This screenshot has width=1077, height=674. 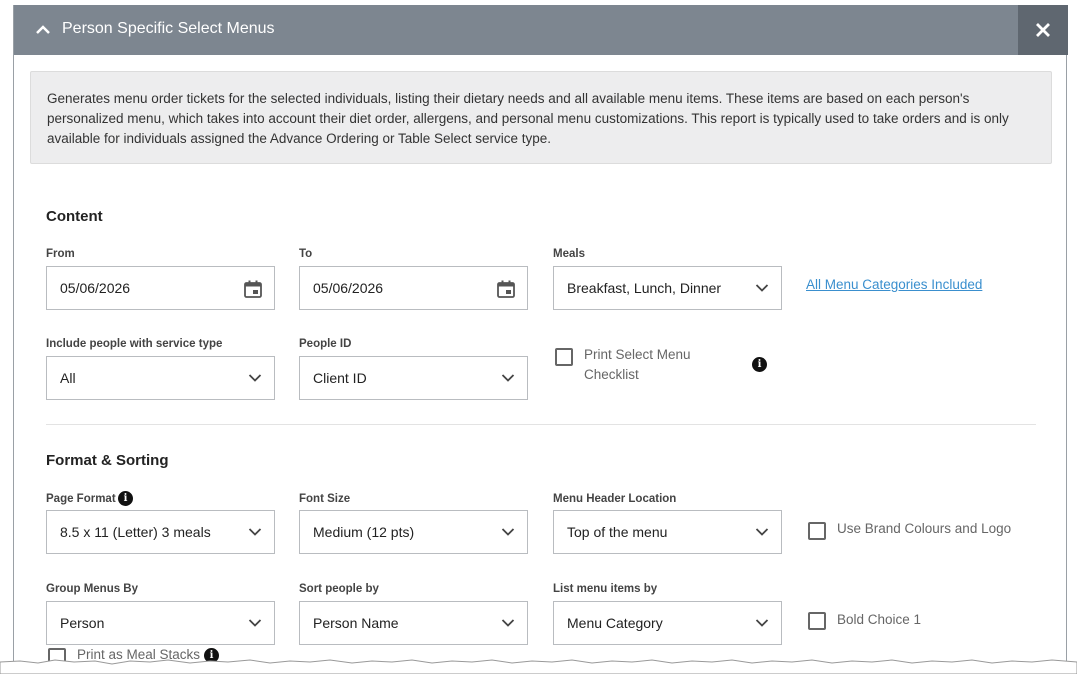 I want to click on sort-by-label: Sort people by, so click(x=339, y=589).